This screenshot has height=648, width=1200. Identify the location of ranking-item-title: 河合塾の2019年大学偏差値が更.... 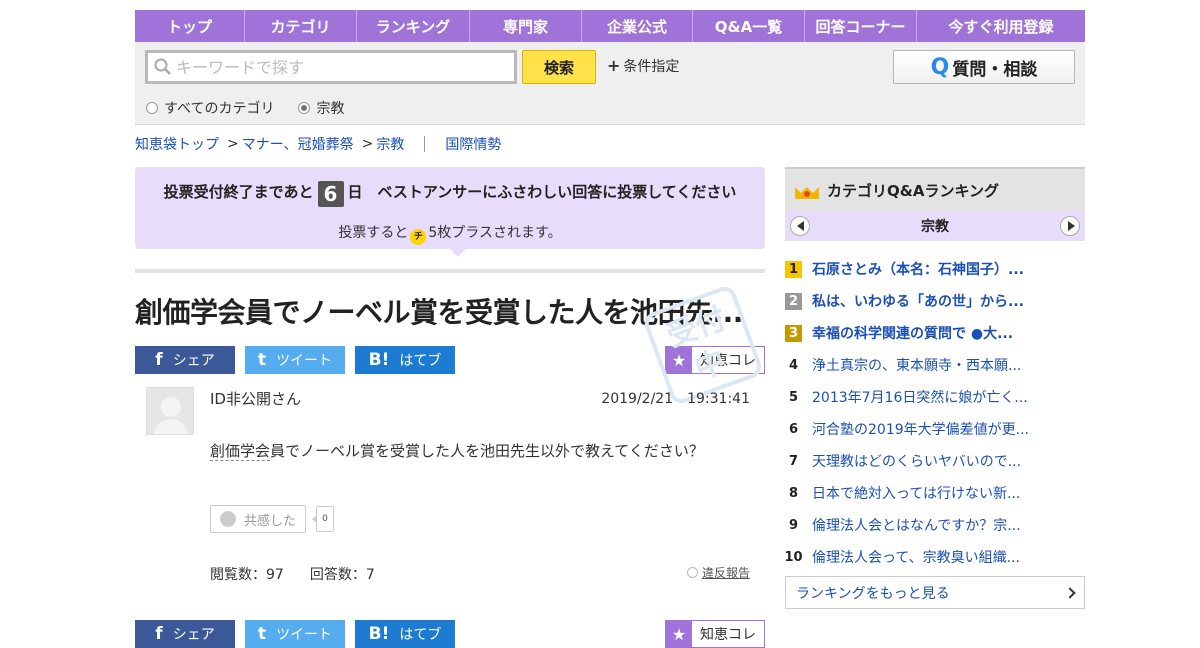
(920, 429).